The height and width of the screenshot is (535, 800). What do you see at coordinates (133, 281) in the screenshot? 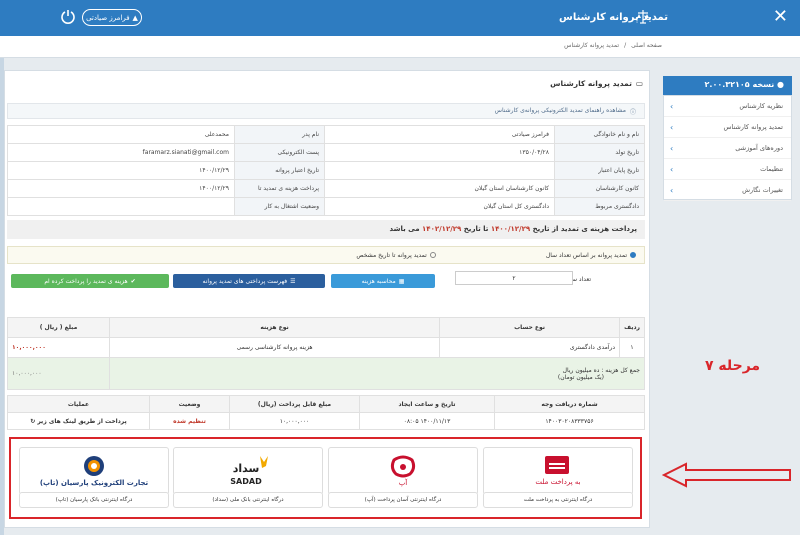
I see `check-icon: ✔` at bounding box center [133, 281].